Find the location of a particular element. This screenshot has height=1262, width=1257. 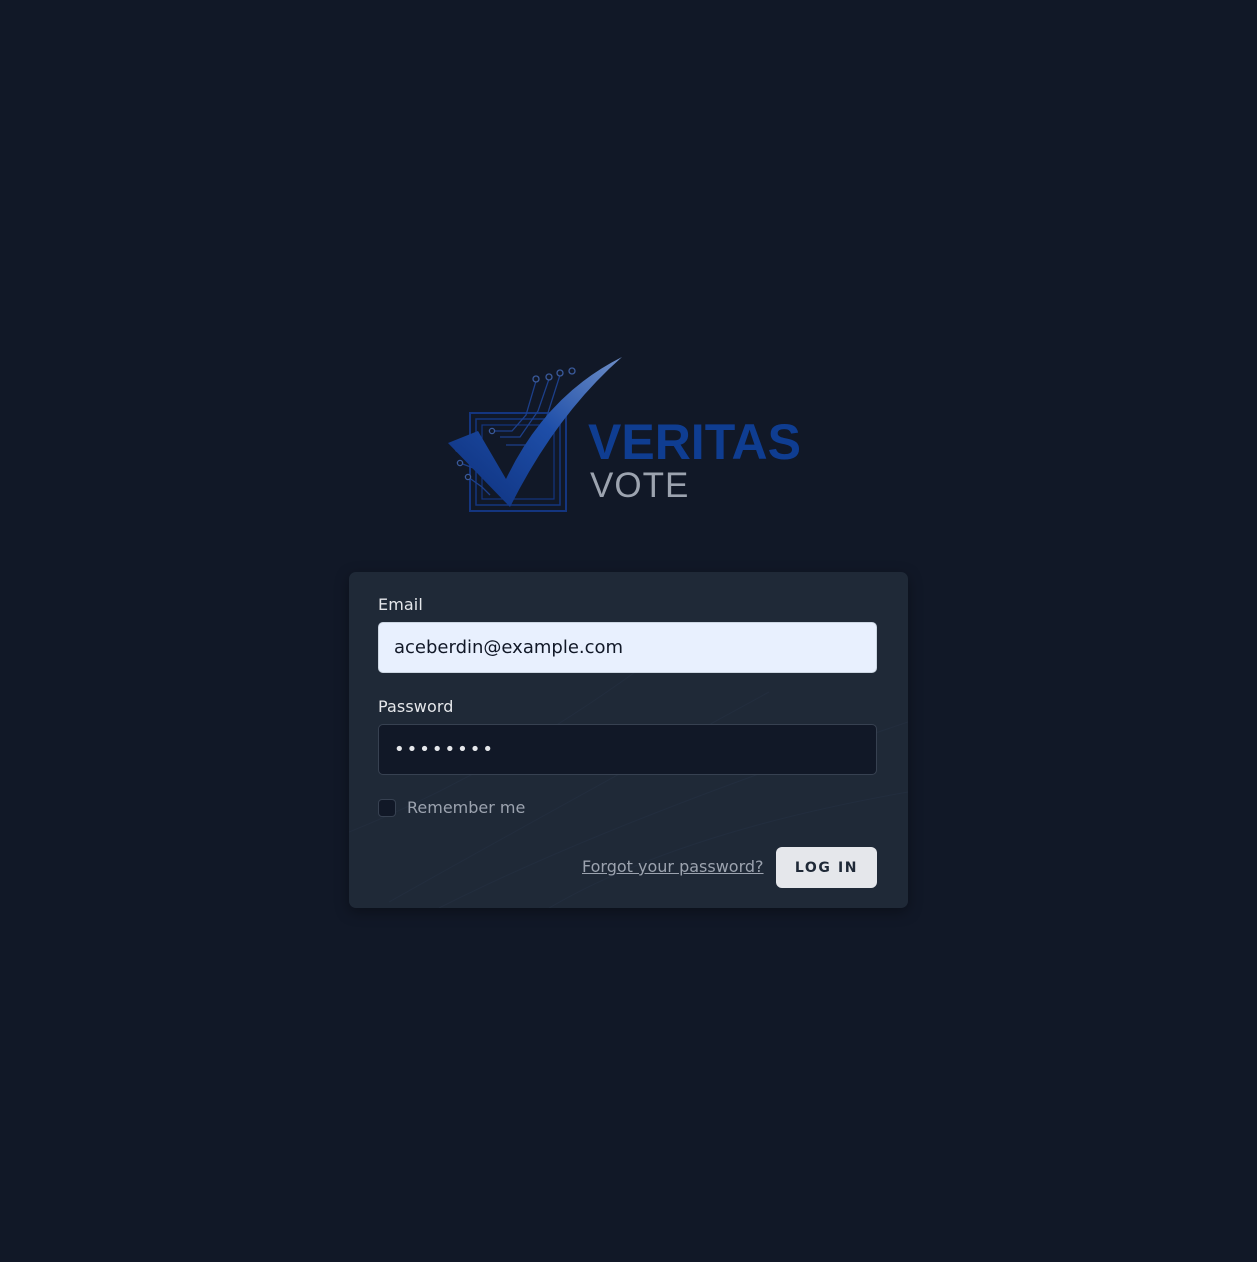

password-input is located at coordinates (627, 749).